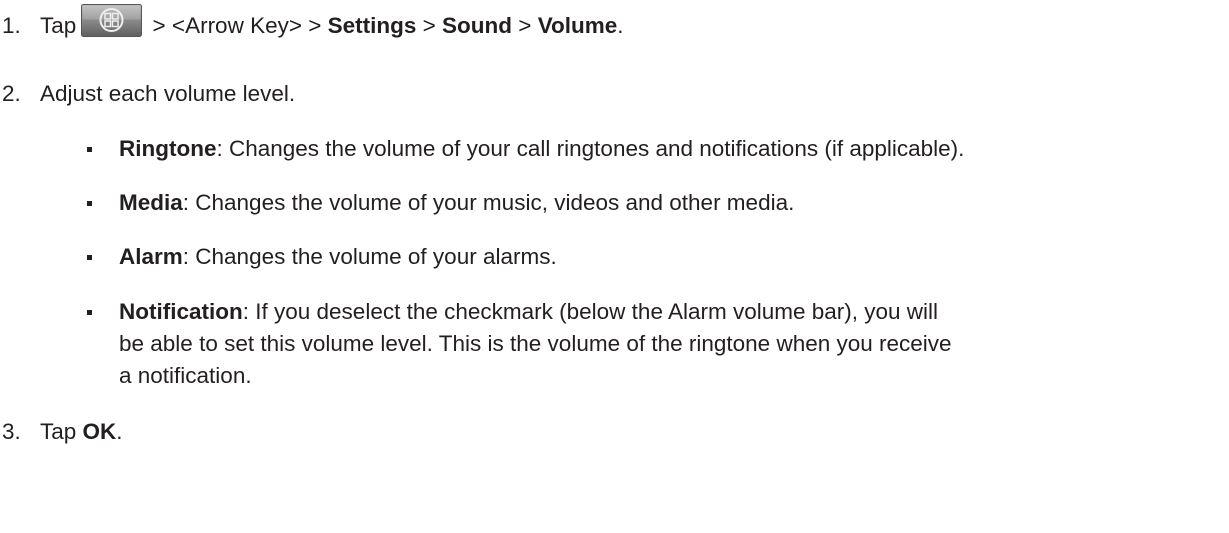  I want to click on arrow-key-text: > <Arrow Key> >, so click(237, 25).